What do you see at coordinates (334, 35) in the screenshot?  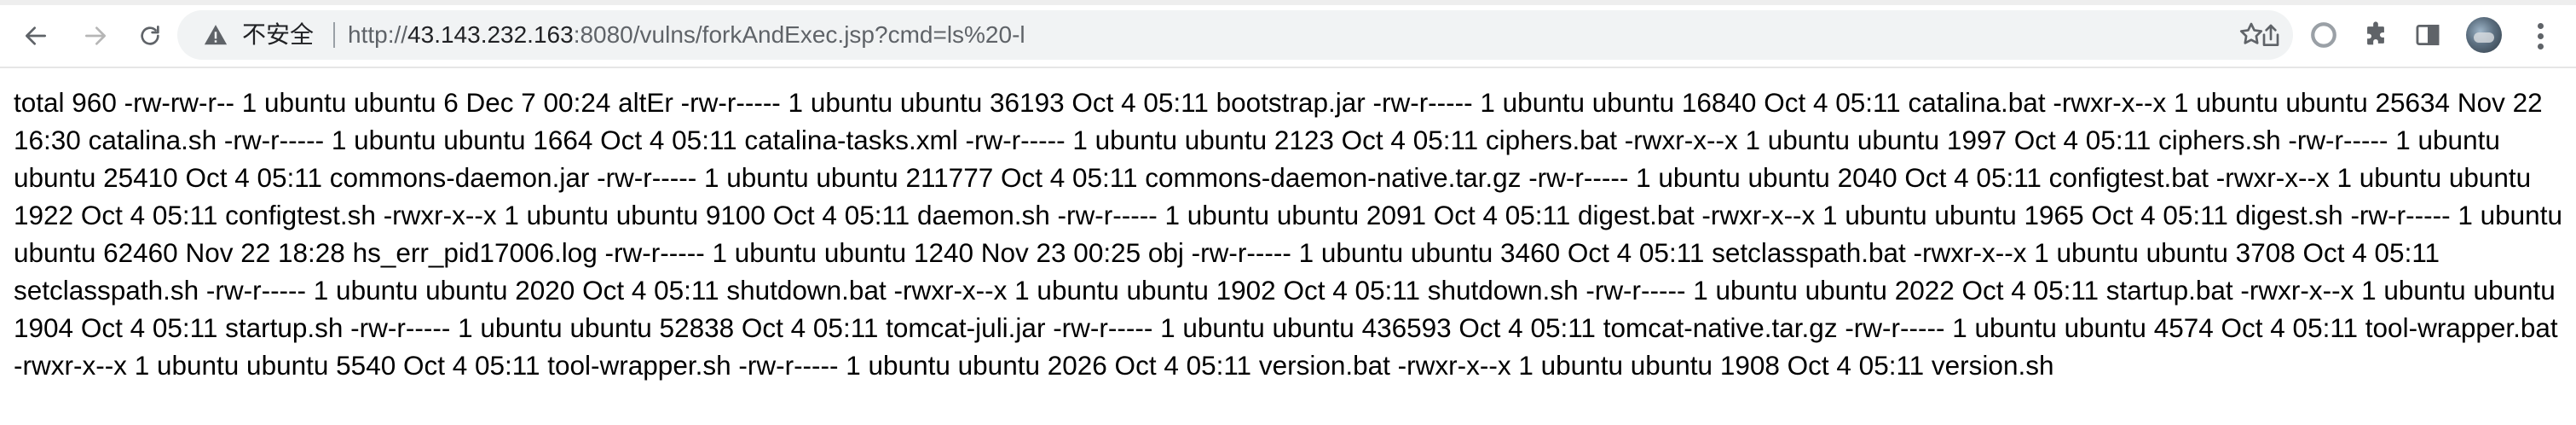 I see `address-divider` at bounding box center [334, 35].